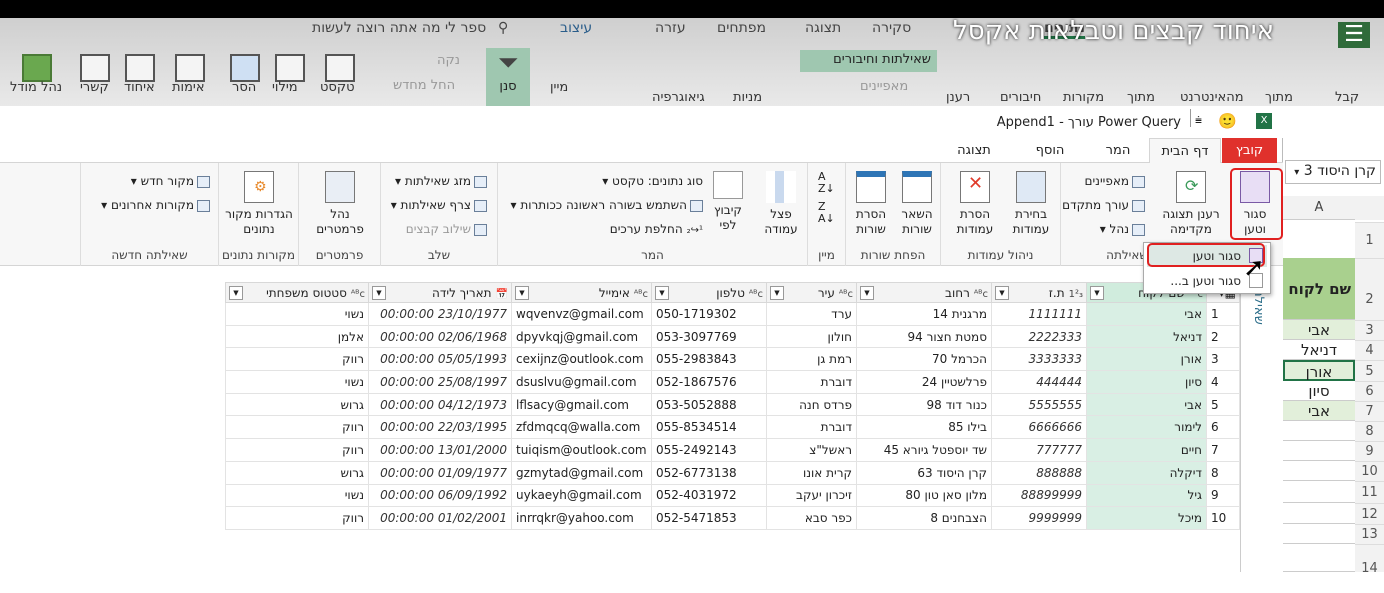  Describe the element at coordinates (1369, 370) in the screenshot. I see `row-header: 5` at that location.